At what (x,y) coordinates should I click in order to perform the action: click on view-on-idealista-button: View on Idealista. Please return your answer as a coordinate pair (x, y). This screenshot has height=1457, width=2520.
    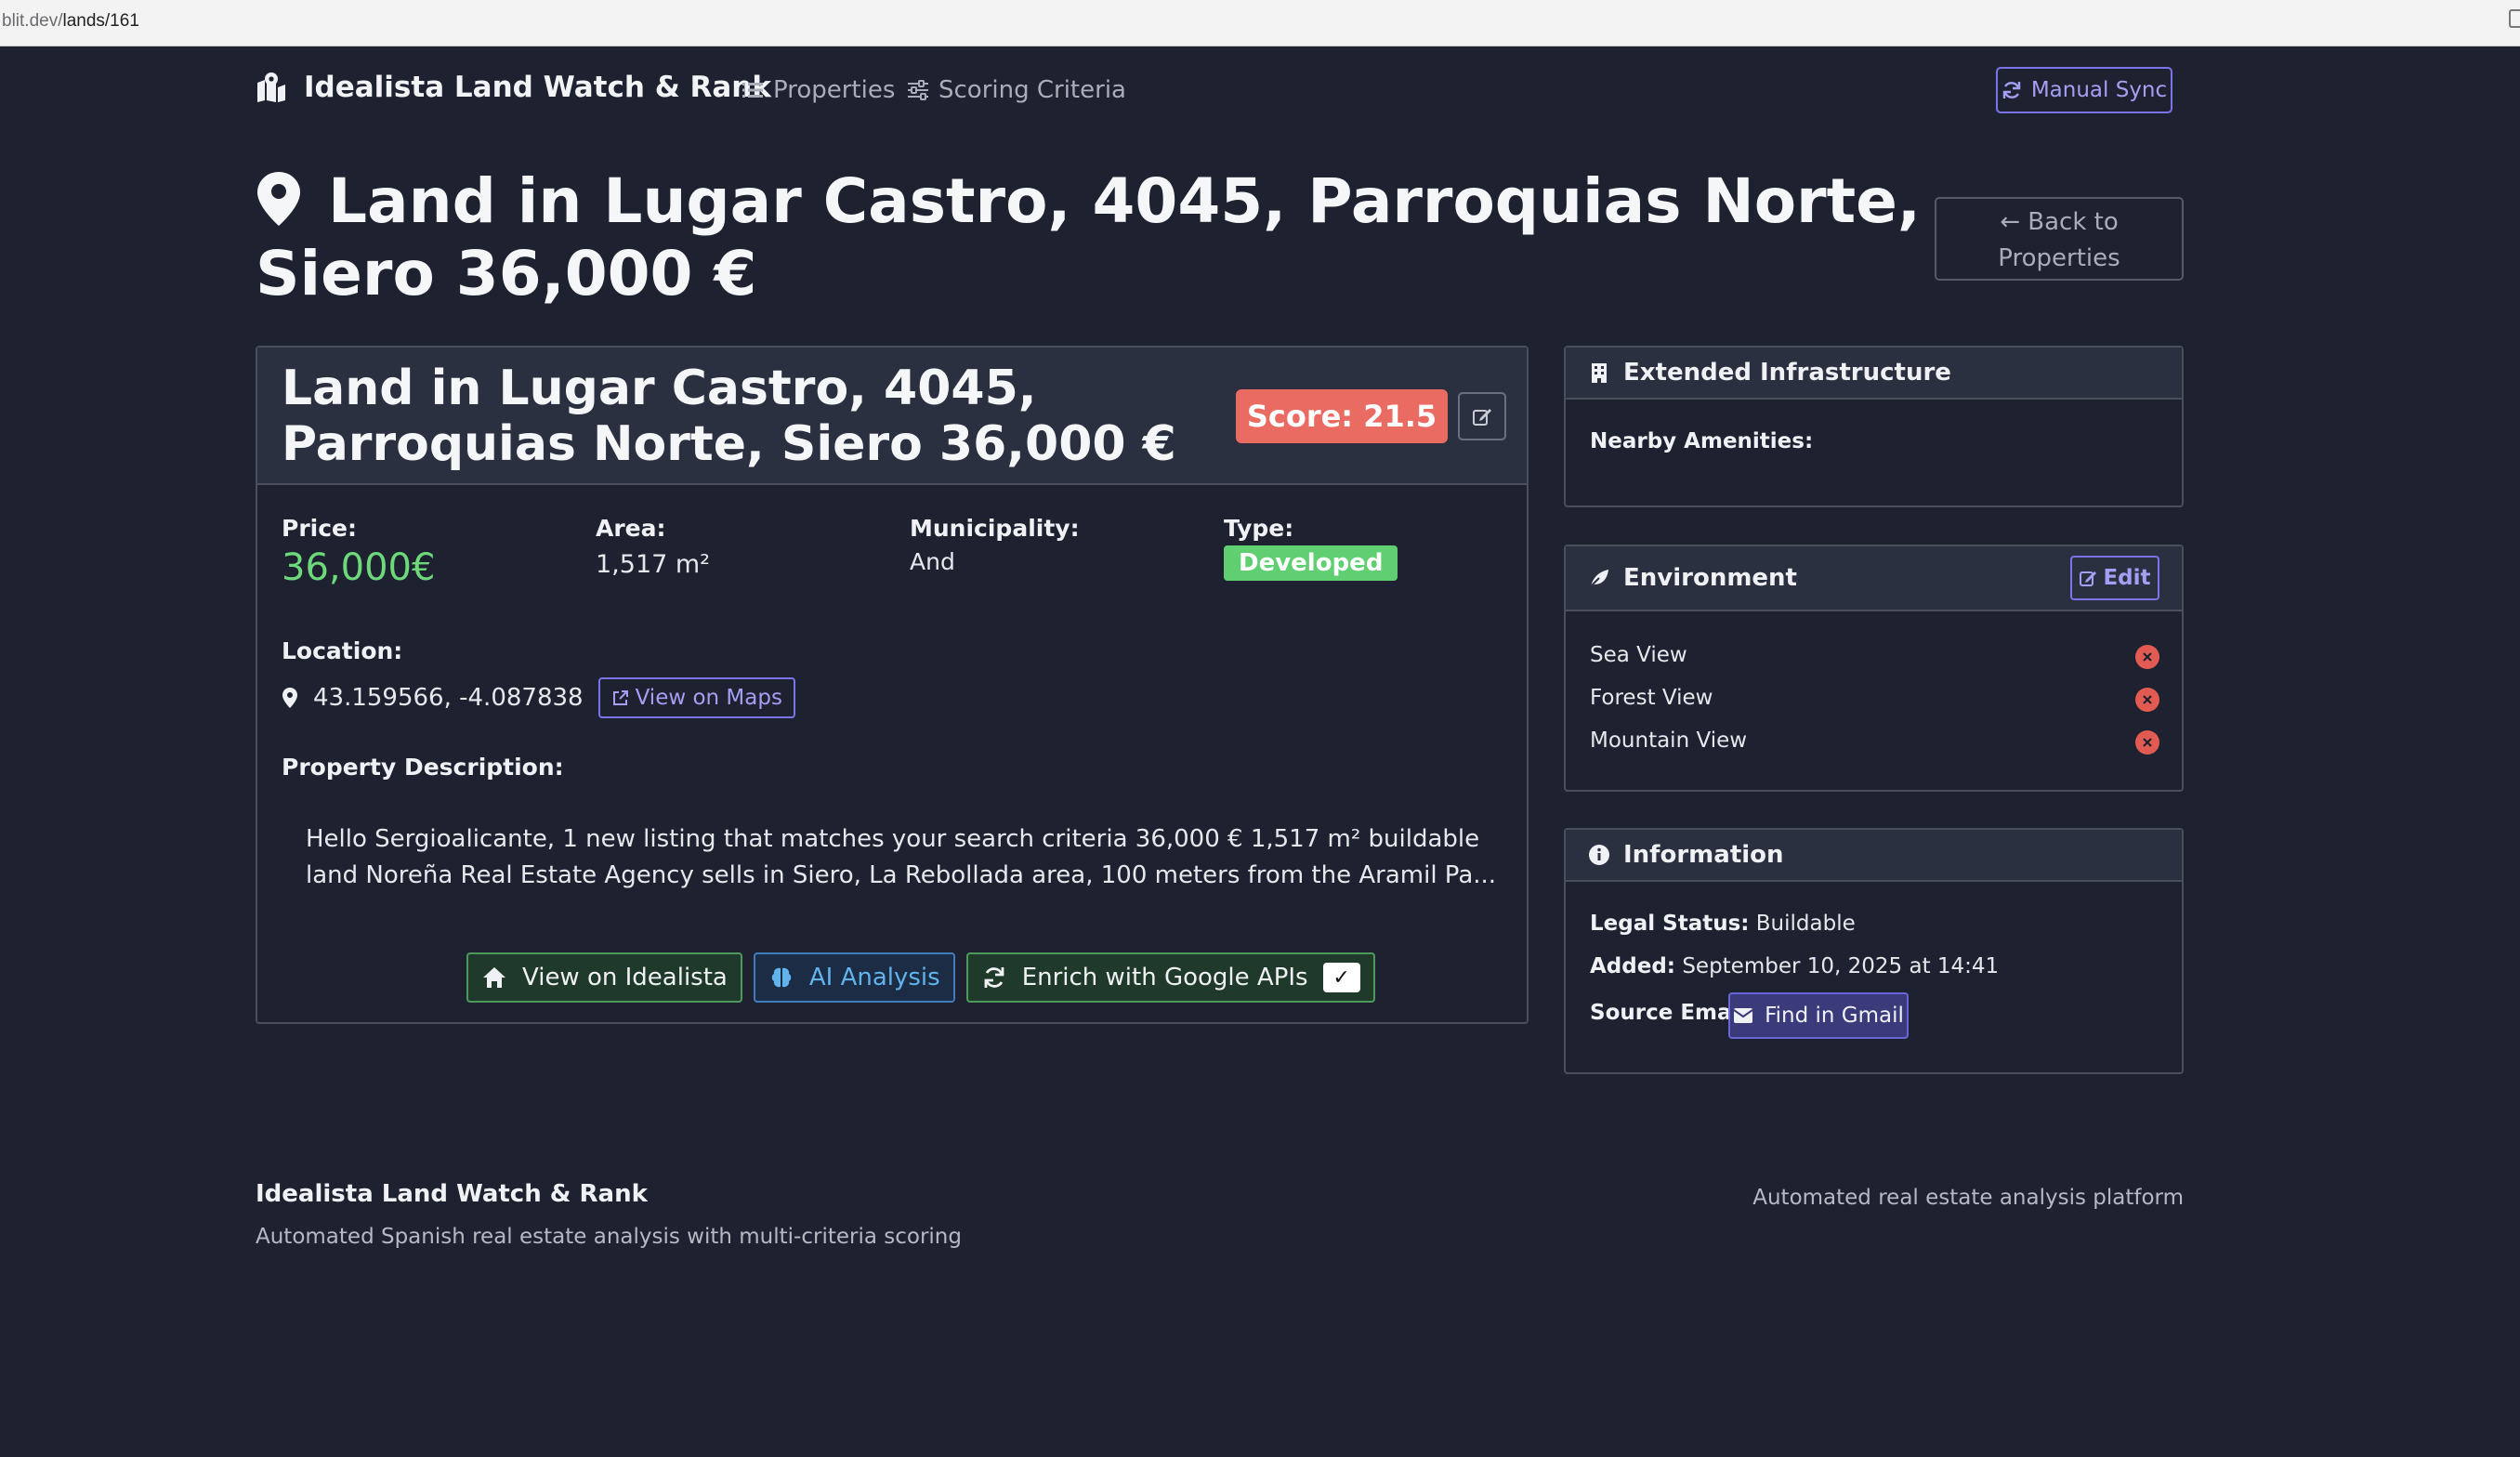
    Looking at the image, I should click on (604, 977).